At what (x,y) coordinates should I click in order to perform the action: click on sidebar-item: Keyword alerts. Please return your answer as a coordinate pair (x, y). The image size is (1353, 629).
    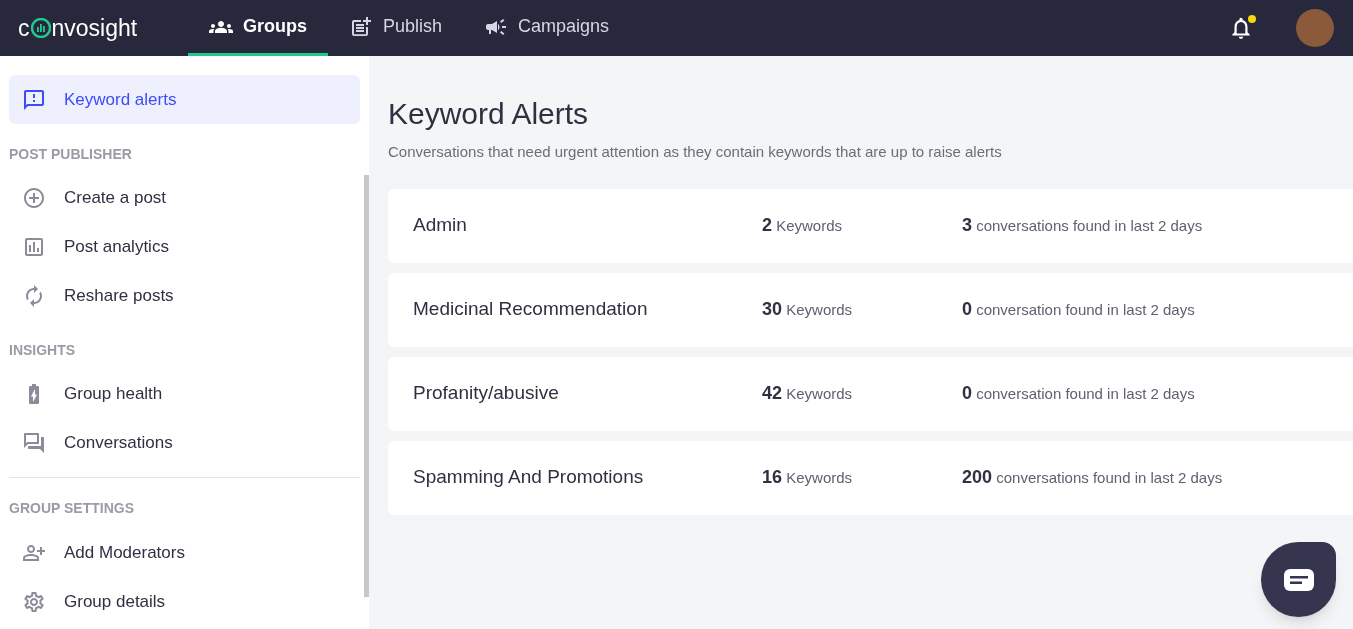
    Looking at the image, I should click on (184, 99).